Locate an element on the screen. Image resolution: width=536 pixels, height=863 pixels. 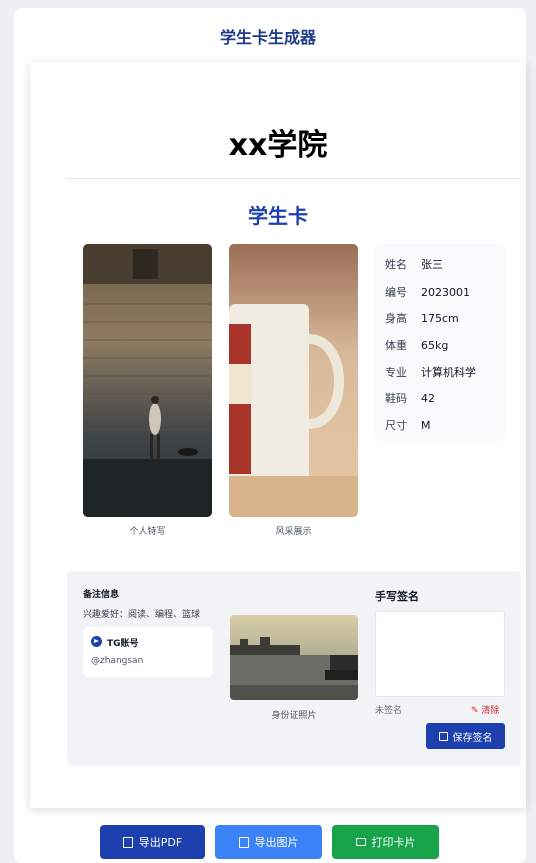
export-pdf-button: 导出PDF is located at coordinates (152, 842).